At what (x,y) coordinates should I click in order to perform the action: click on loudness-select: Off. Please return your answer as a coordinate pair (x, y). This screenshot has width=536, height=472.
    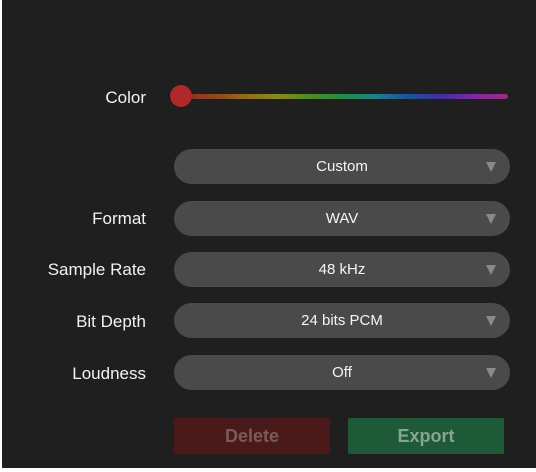
    Looking at the image, I should click on (342, 372).